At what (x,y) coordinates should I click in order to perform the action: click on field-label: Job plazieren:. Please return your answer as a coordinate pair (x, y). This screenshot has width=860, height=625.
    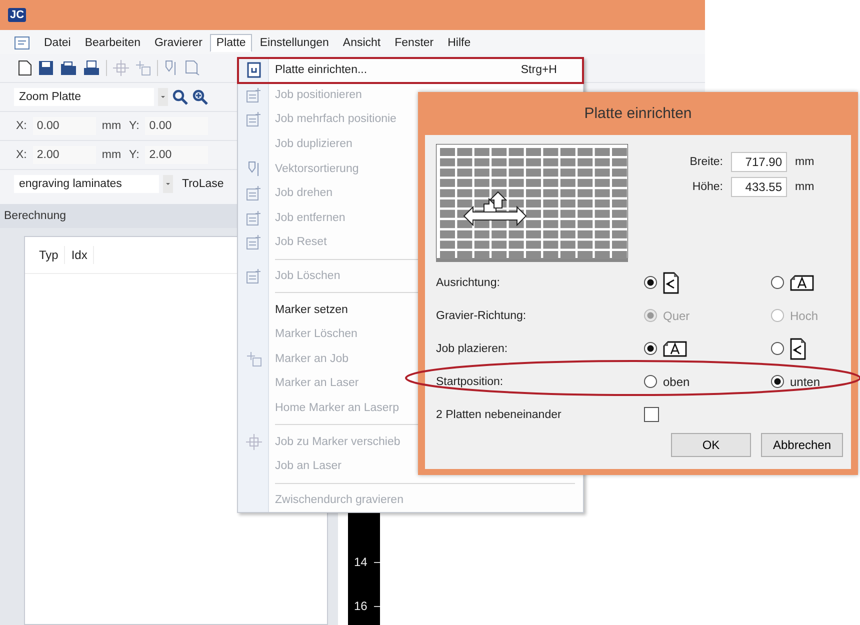
    Looking at the image, I should click on (472, 349).